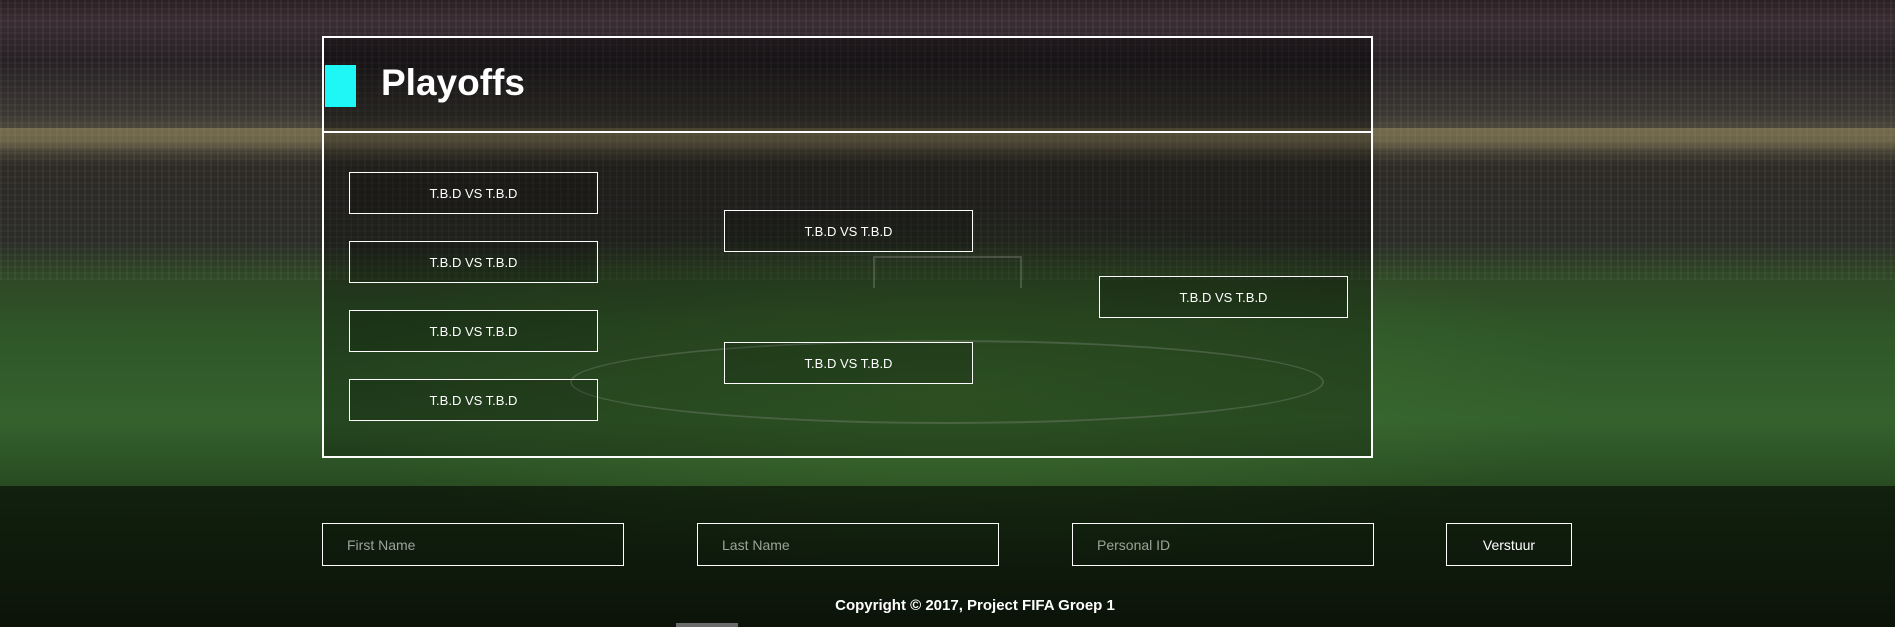  Describe the element at coordinates (1509, 544) in the screenshot. I see `submit-button: Verstuur` at that location.